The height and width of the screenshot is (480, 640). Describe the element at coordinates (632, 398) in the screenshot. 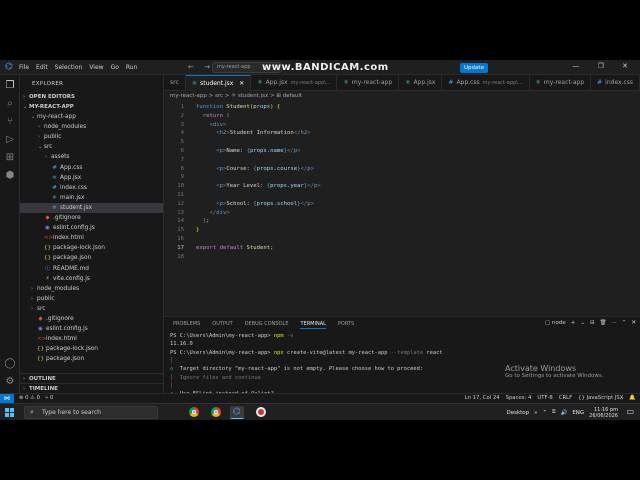

I see `notifications-icon: 🔔` at that location.